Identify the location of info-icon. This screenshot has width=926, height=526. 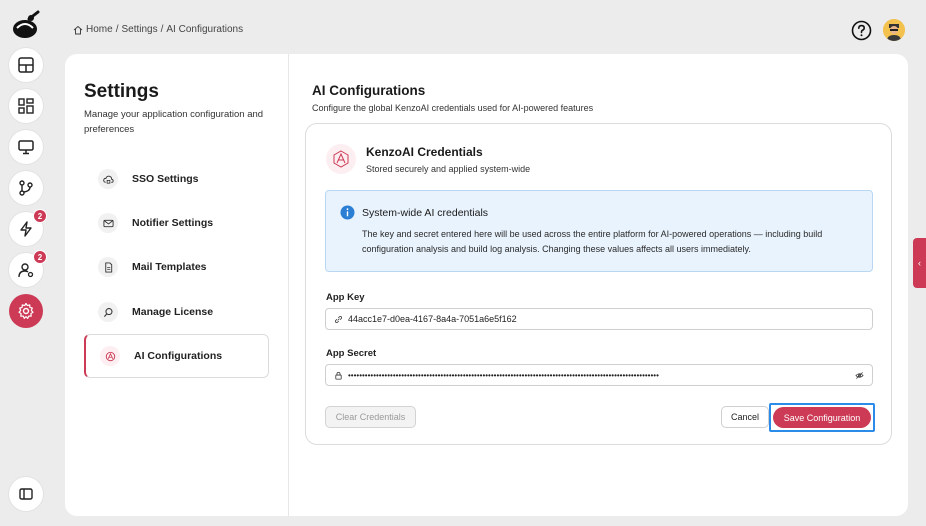
(347, 212).